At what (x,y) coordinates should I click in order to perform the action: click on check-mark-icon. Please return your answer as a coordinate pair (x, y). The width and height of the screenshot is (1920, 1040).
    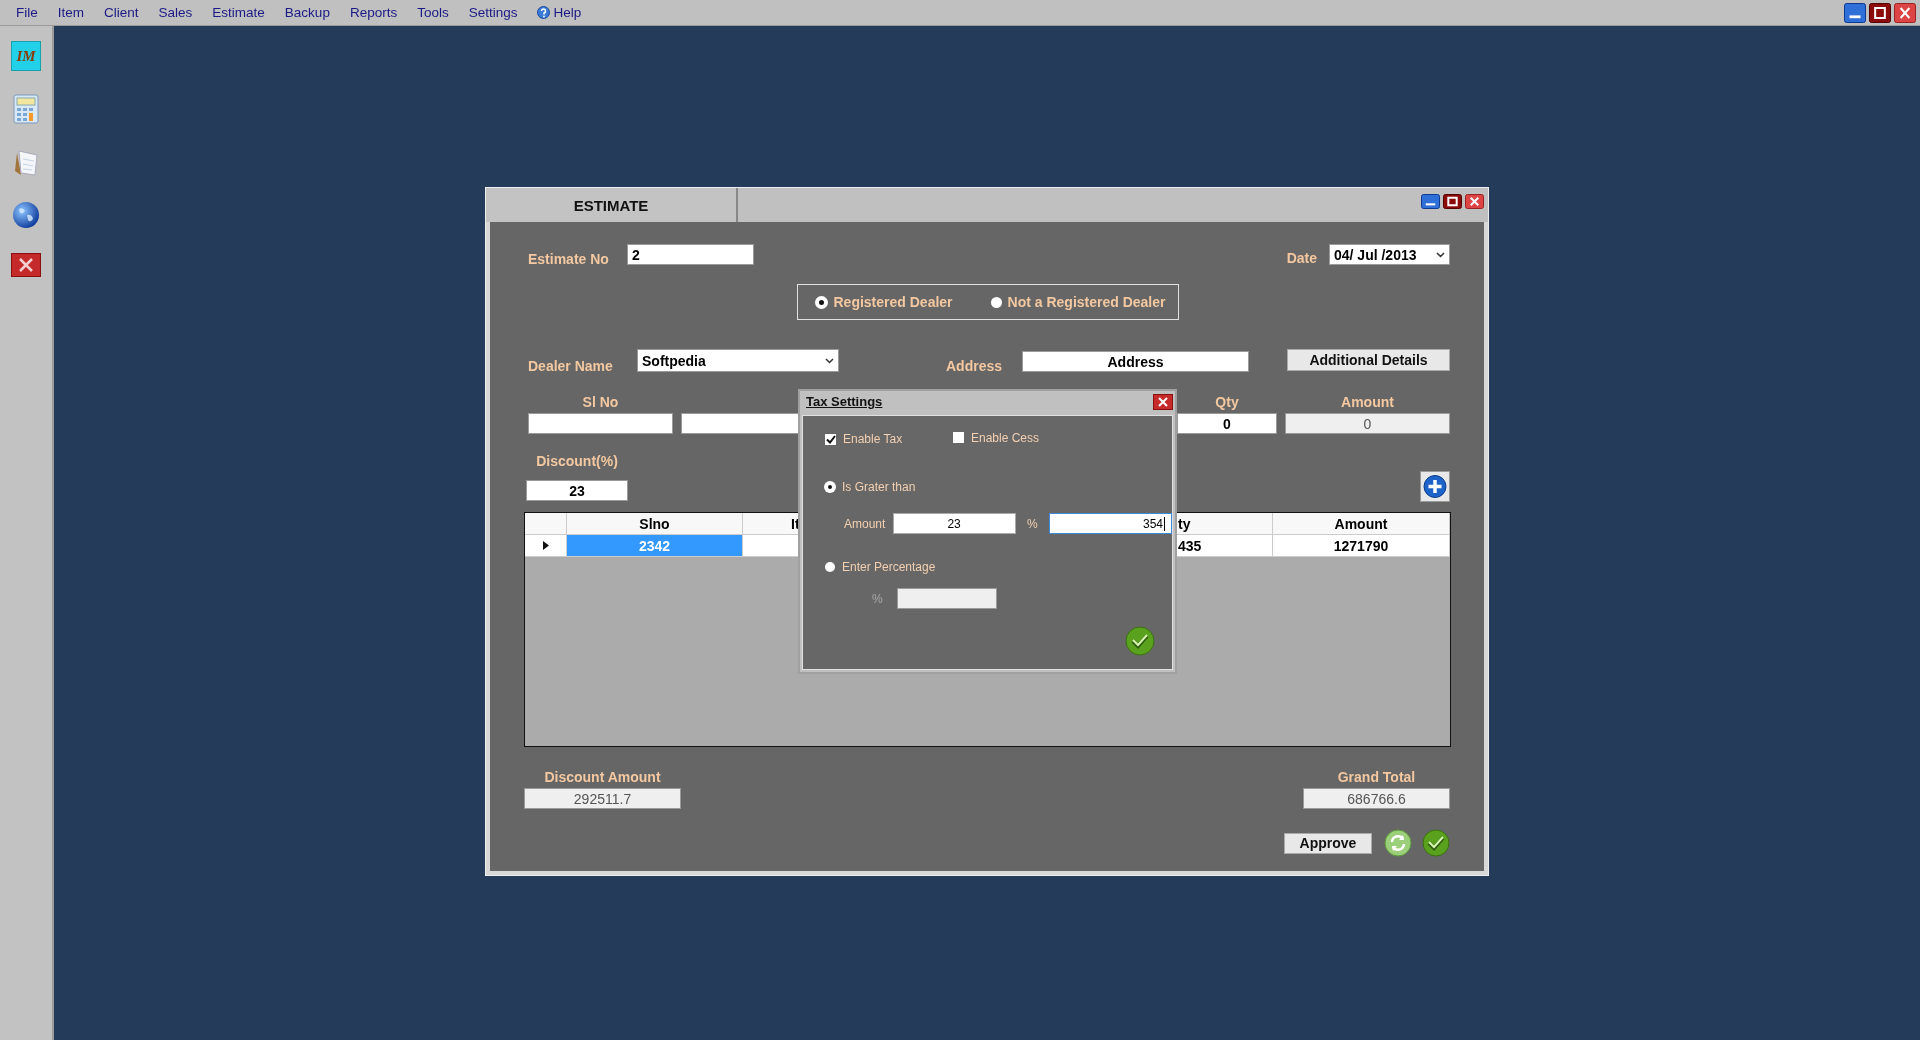
    Looking at the image, I should click on (830, 439).